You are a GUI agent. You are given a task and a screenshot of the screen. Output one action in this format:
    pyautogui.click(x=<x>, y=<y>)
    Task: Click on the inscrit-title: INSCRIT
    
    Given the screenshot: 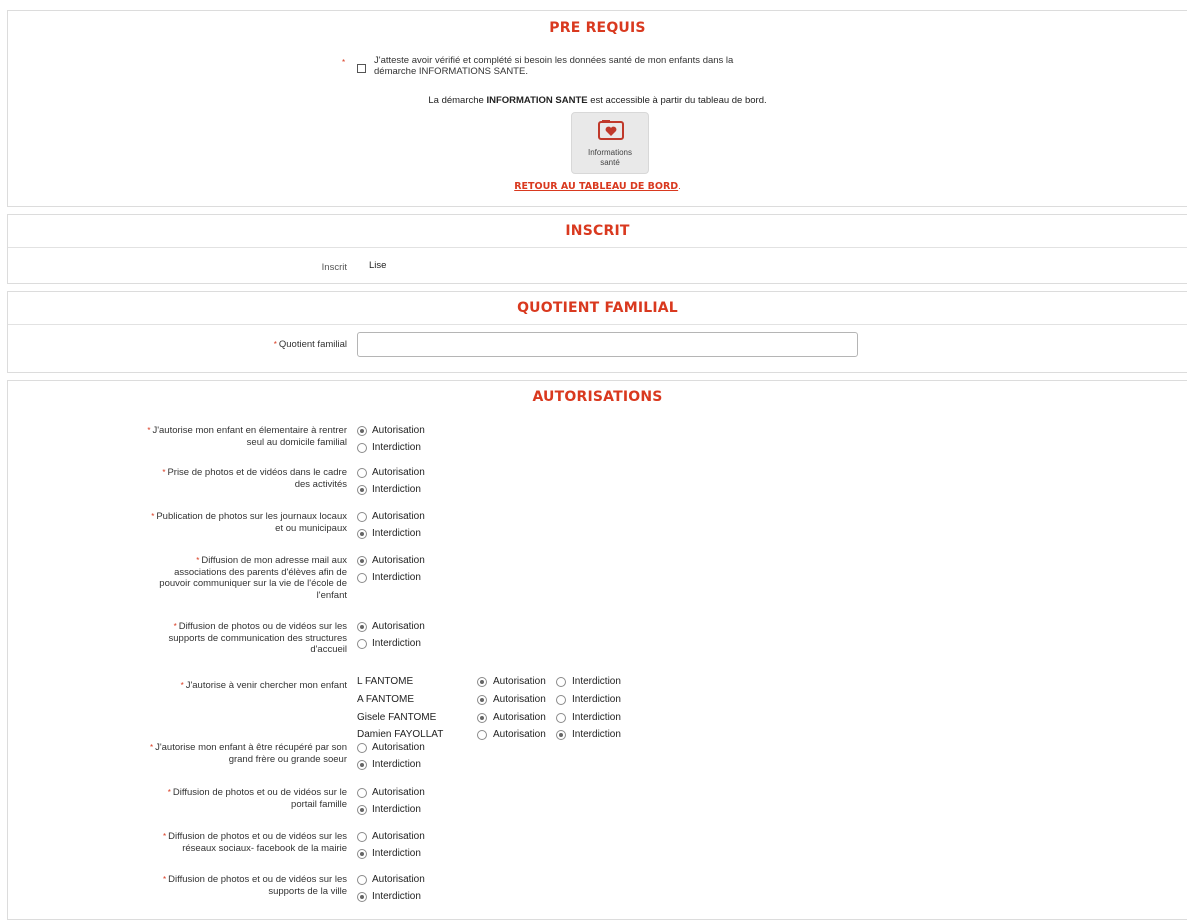 What is the action you would take?
    pyautogui.click(x=597, y=235)
    